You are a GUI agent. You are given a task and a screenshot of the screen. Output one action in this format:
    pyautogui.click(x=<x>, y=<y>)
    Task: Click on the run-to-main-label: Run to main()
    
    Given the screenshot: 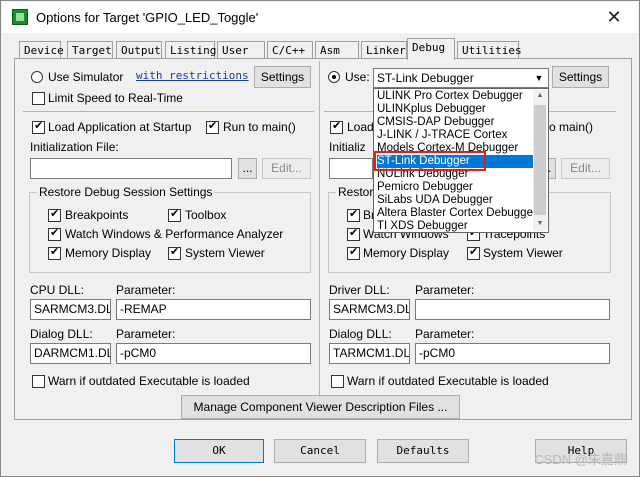 What is the action you would take?
    pyautogui.click(x=259, y=127)
    